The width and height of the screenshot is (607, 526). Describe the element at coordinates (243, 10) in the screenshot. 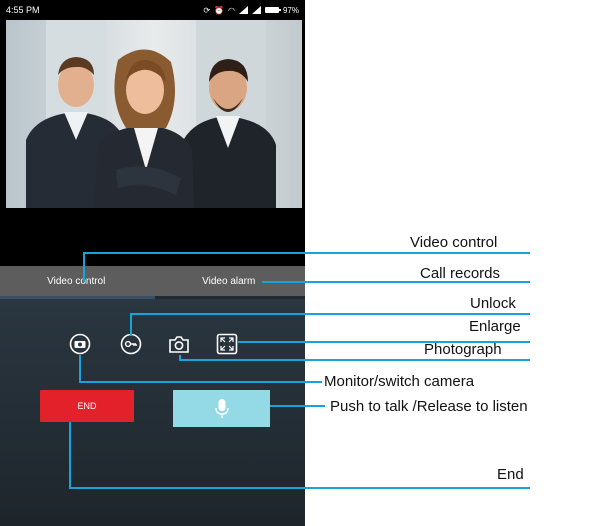

I see `signal-icon` at that location.